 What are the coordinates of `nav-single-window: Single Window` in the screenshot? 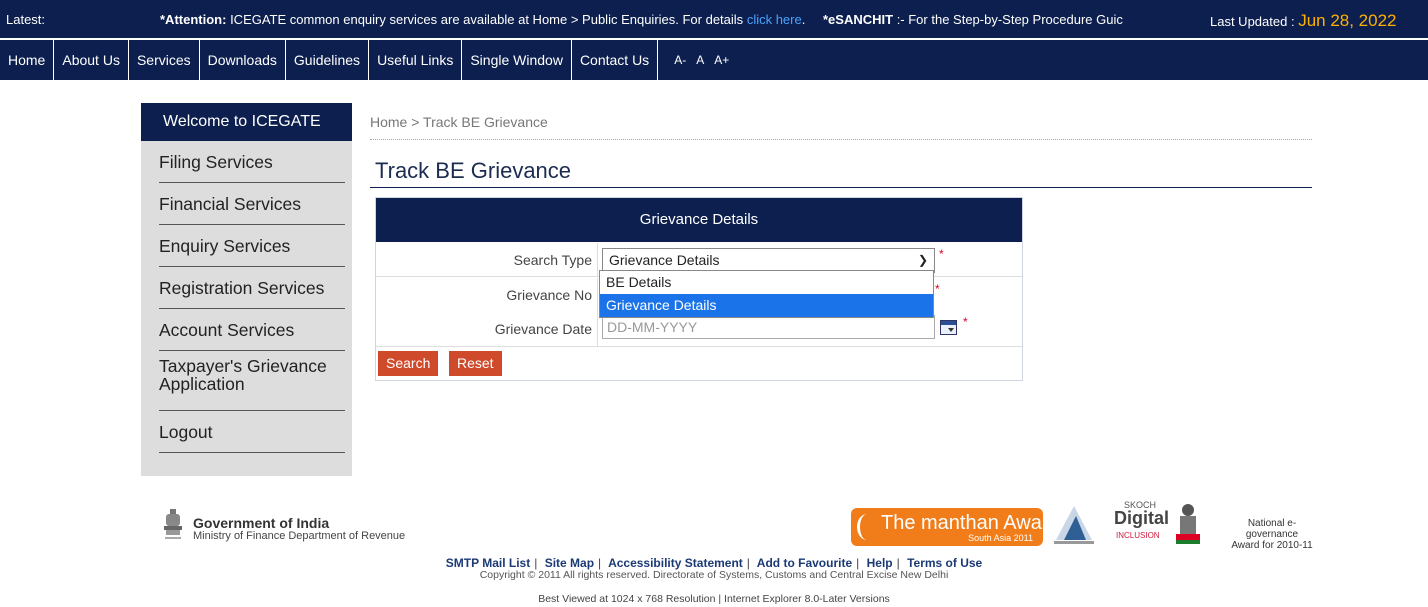 It's located at (517, 60).